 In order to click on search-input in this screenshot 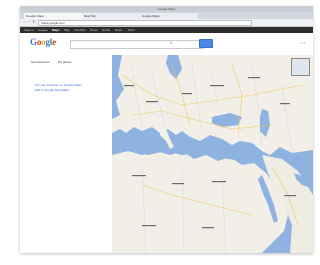, I will do `click(137, 44)`.